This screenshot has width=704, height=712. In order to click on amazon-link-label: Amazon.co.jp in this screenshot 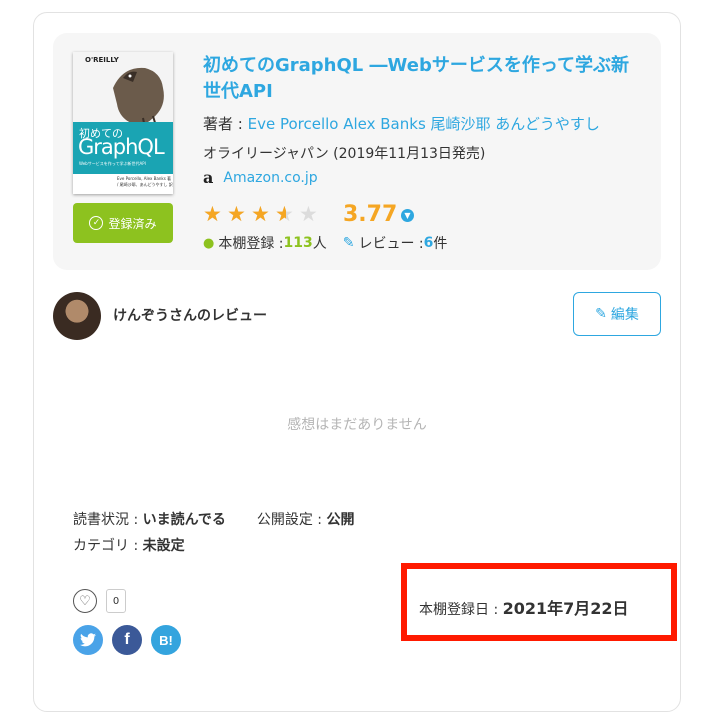, I will do `click(270, 178)`.